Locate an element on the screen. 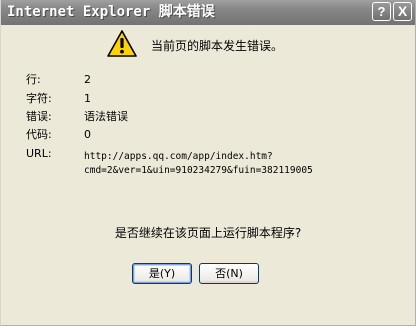 This screenshot has width=416, height=331. close-button: X is located at coordinates (402, 11).